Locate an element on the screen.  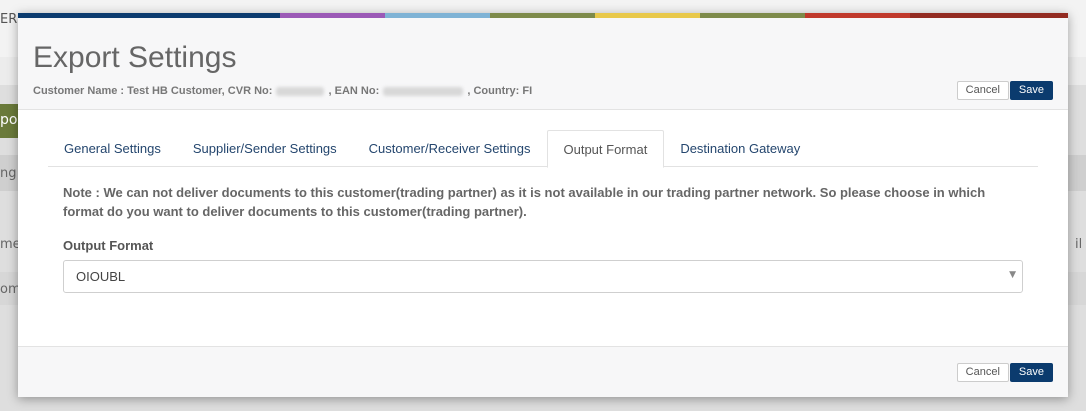
cancel-button: Cancel is located at coordinates (982, 90).